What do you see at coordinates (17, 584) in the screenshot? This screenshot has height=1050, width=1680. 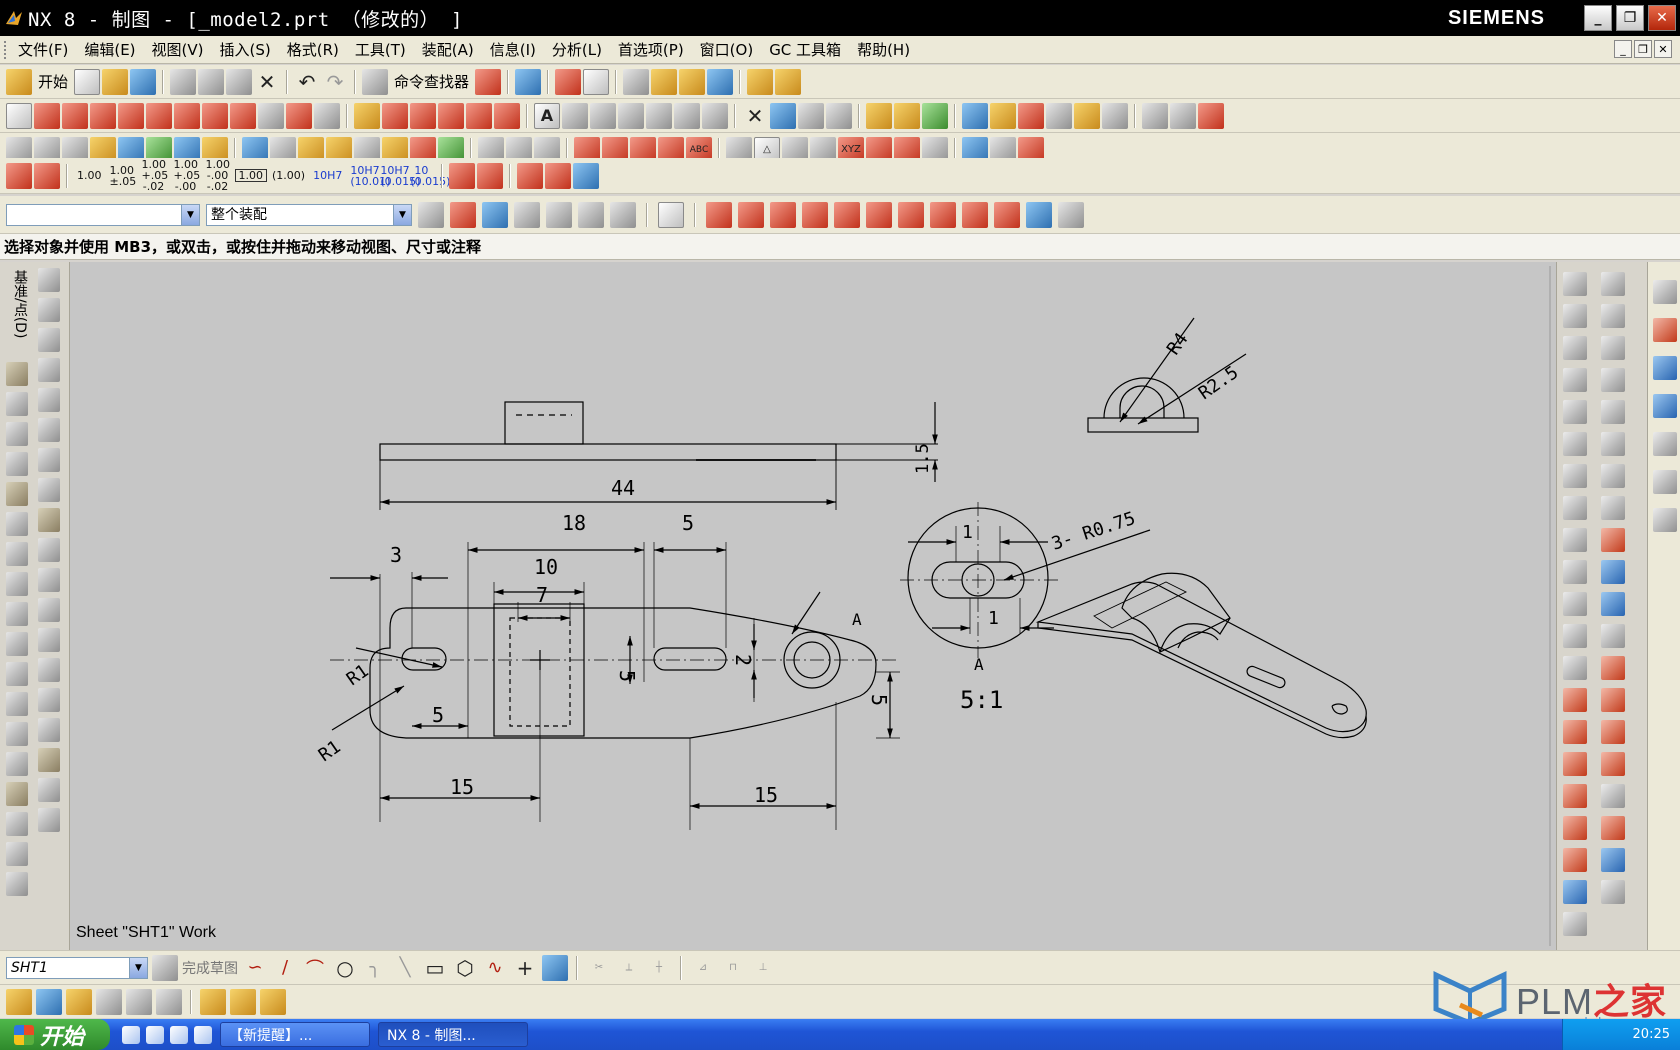 I see `hole-icon` at bounding box center [17, 584].